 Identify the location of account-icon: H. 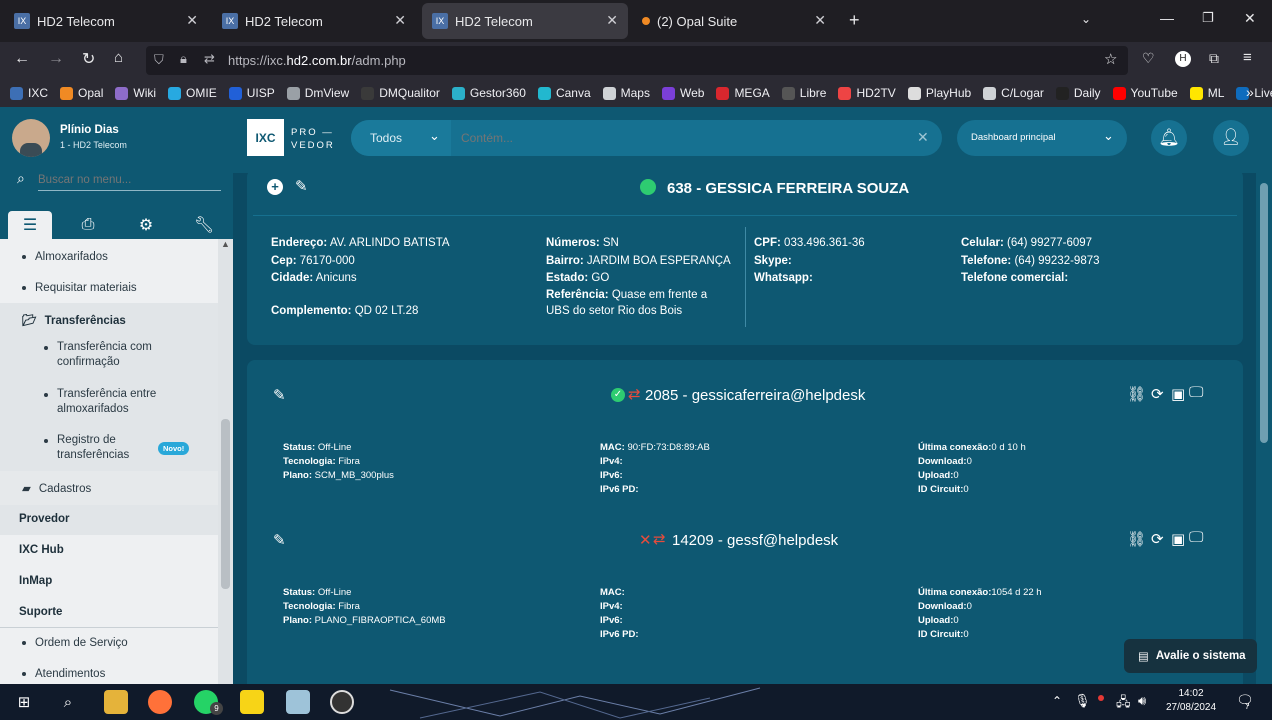
(1183, 59).